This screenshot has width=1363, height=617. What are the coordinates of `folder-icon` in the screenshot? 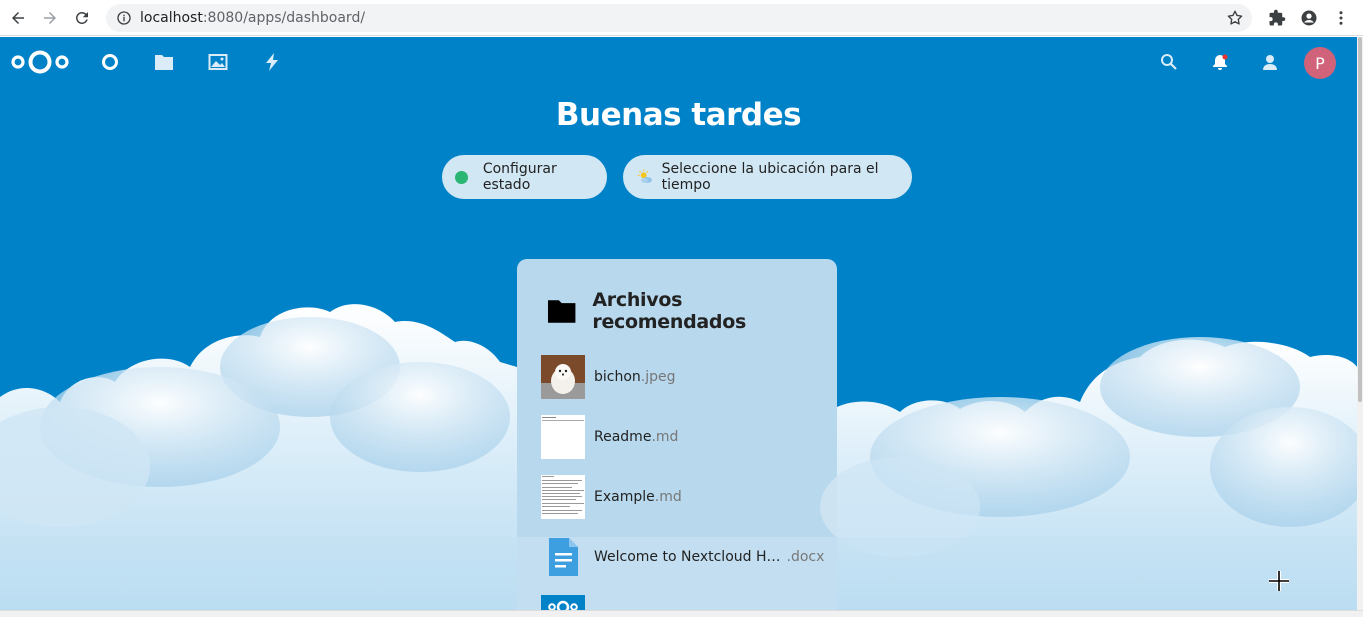 It's located at (561, 311).